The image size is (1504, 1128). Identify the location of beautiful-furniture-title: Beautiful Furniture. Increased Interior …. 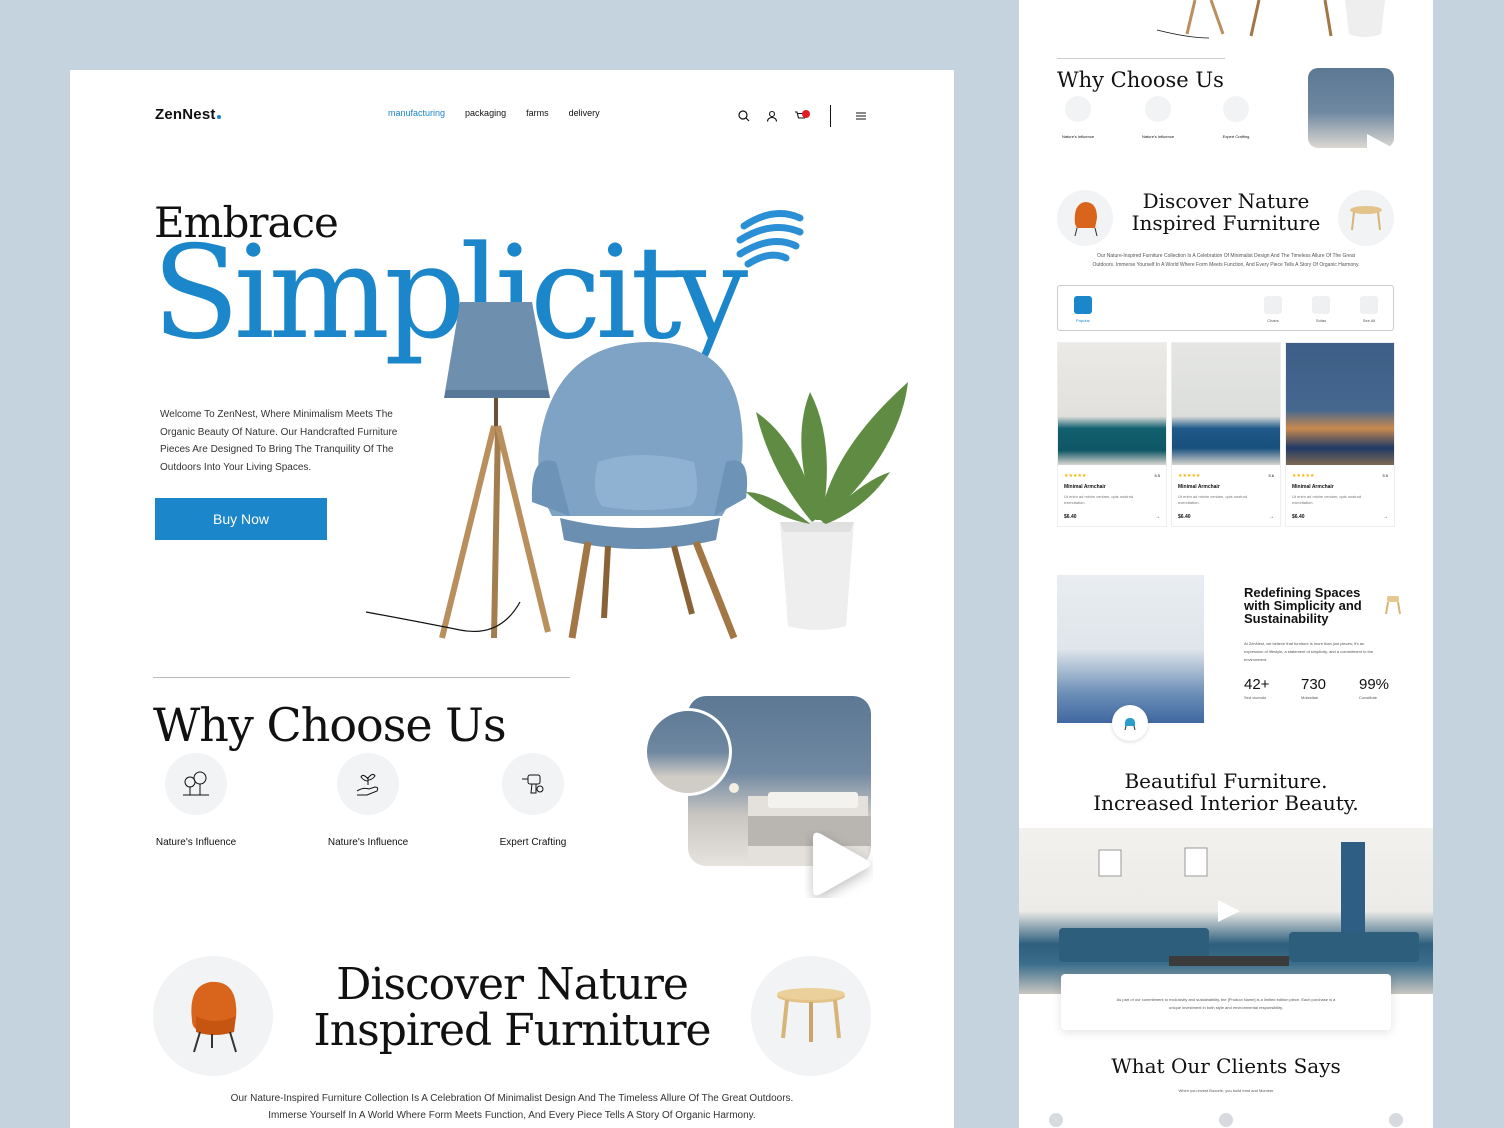
(1226, 792).